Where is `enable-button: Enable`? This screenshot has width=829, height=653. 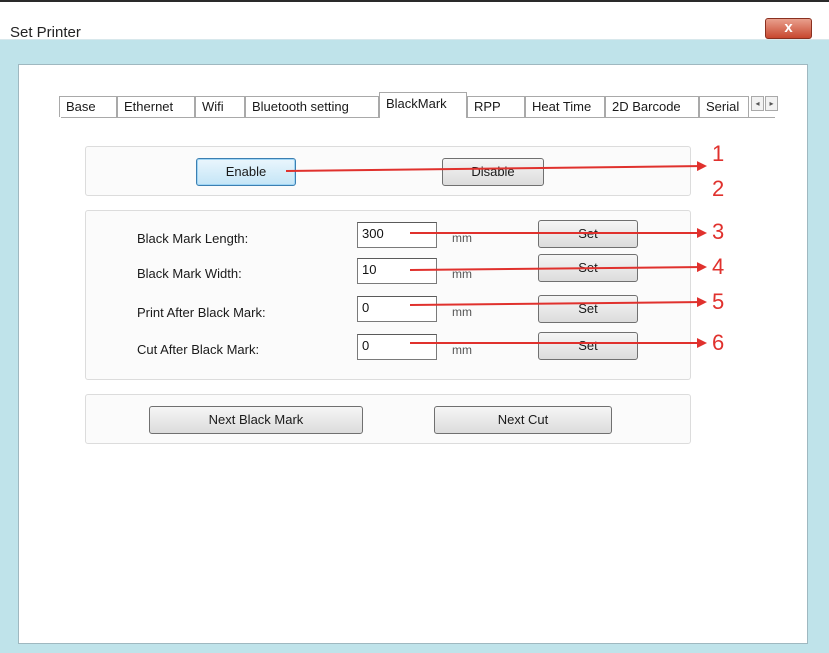 enable-button: Enable is located at coordinates (246, 172).